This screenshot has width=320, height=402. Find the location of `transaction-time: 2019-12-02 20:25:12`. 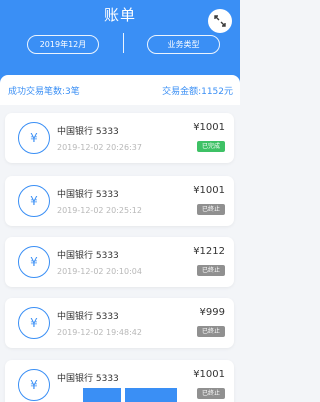

transaction-time: 2019-12-02 20:25:12 is located at coordinates (99, 210).